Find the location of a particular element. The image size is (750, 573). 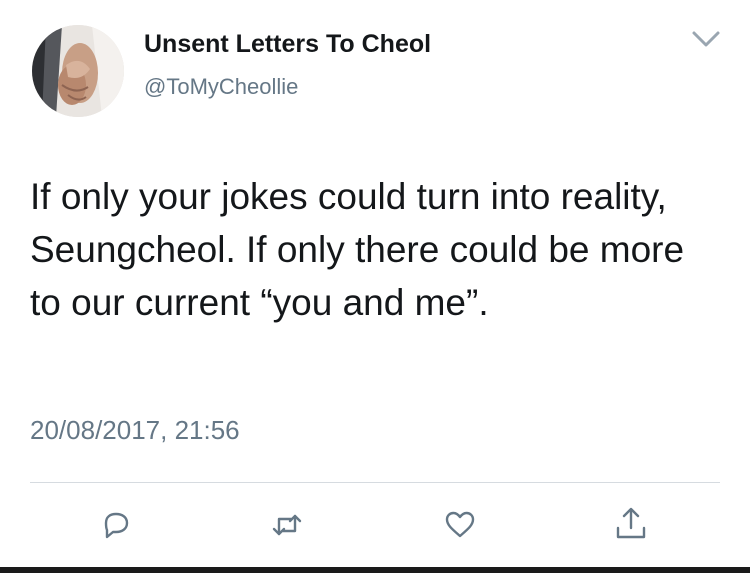

retweet-icon is located at coordinates (287, 525).